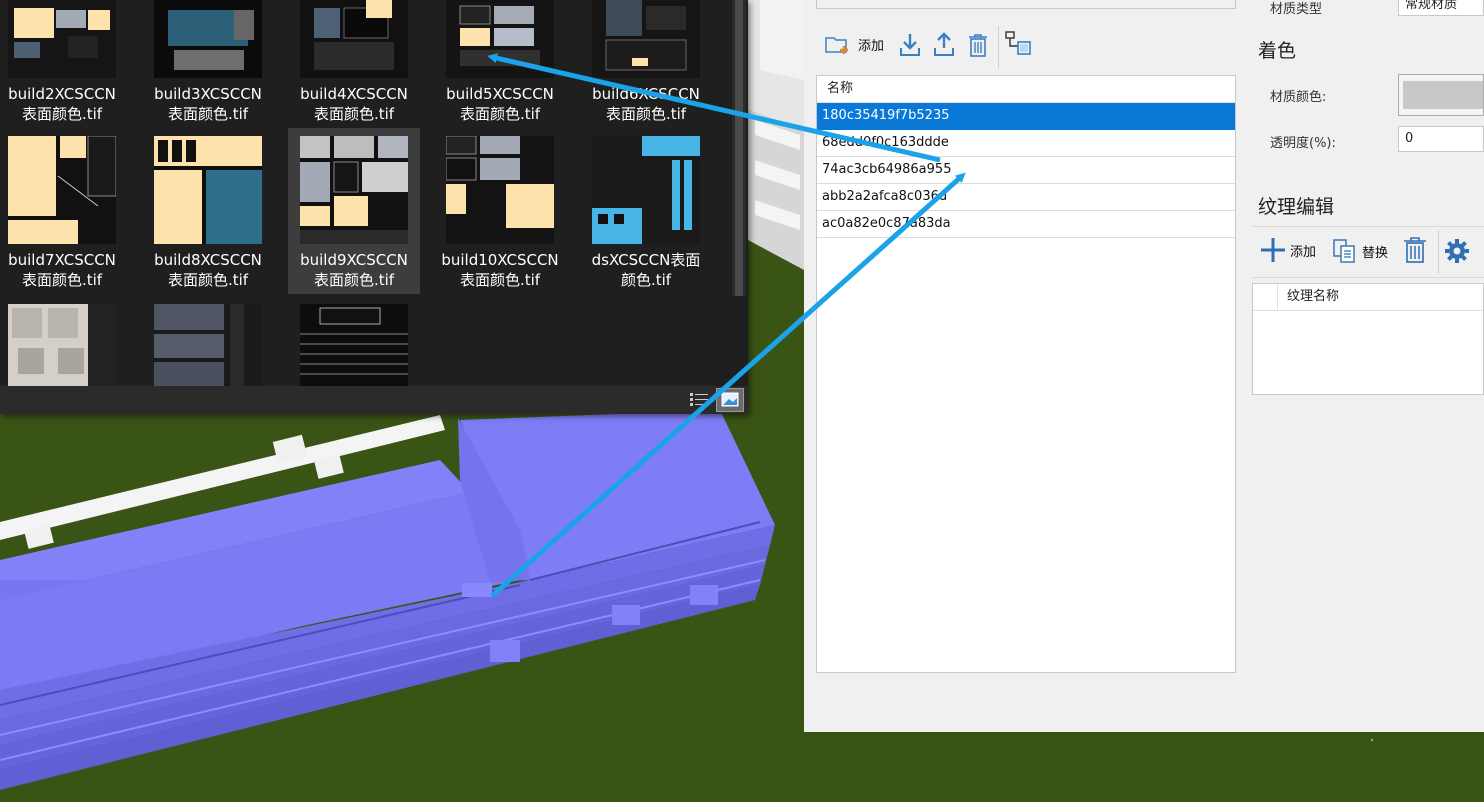 The image size is (1484, 802). I want to click on thumbnail-build3: build3XCSCCN 表面颜色.tif, so click(208, 62).